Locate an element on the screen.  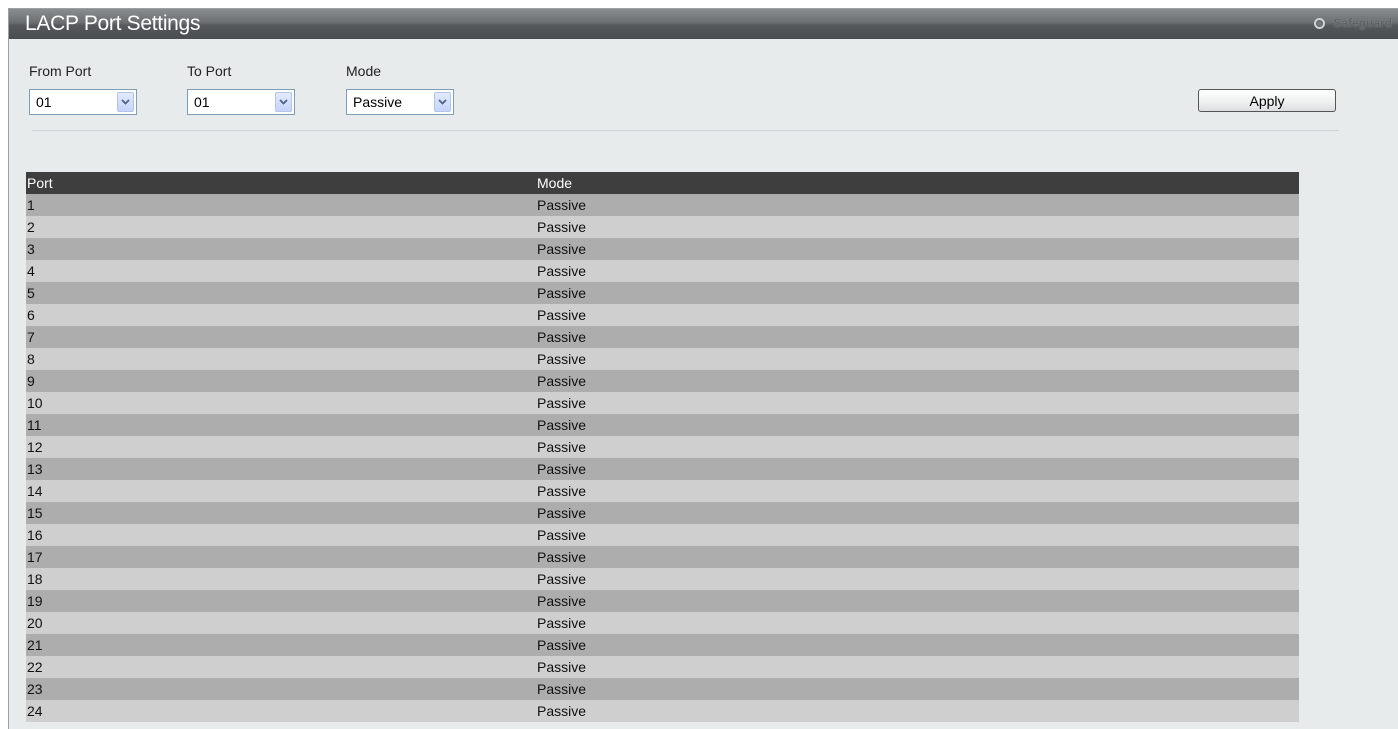
page-title: LACP Port Settings is located at coordinates (113, 23).